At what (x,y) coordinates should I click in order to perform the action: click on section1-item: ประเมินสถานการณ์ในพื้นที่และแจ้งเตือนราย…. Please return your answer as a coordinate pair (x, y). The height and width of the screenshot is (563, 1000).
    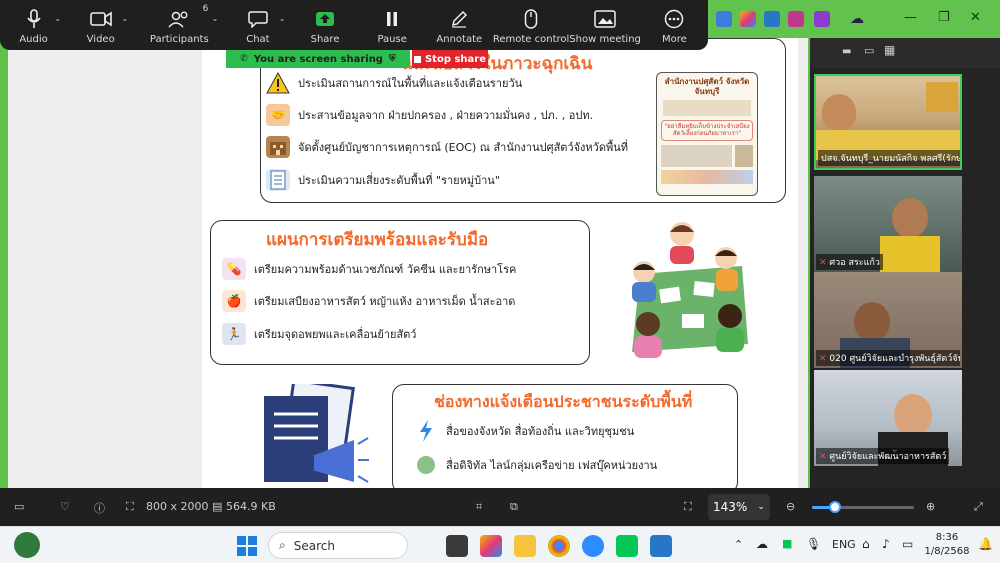
    Looking at the image, I should click on (394, 83).